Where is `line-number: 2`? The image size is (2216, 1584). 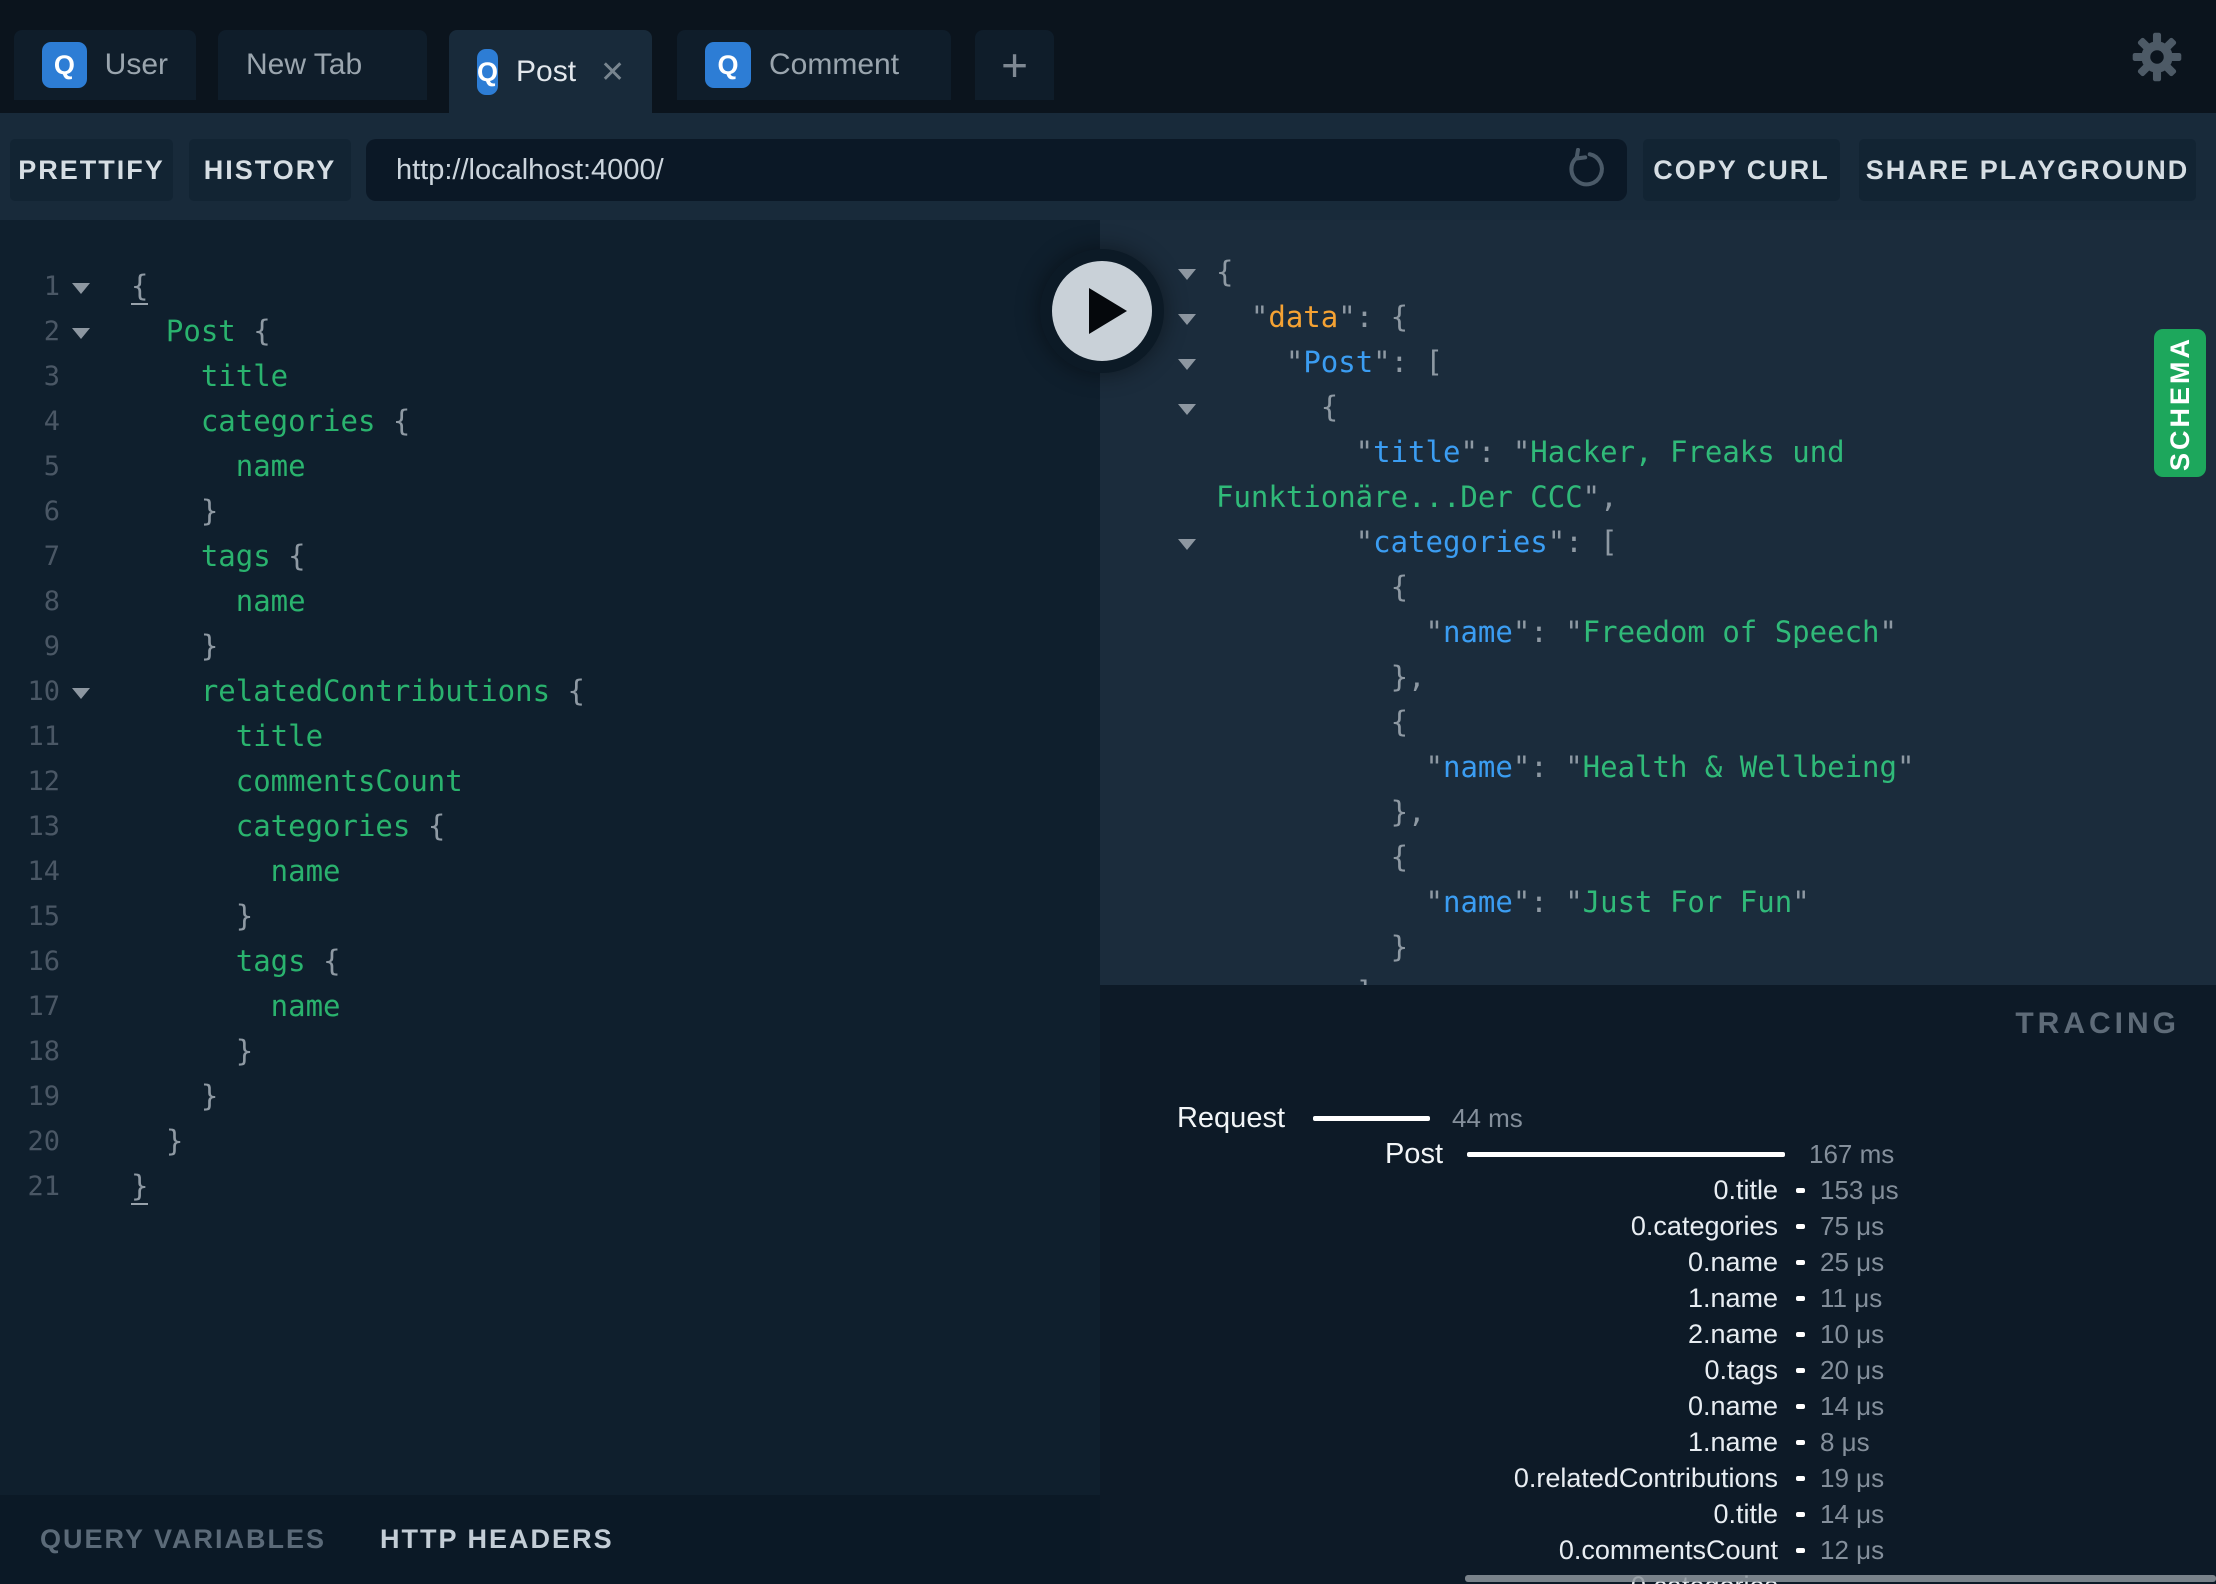 line-number: 2 is located at coordinates (51, 331).